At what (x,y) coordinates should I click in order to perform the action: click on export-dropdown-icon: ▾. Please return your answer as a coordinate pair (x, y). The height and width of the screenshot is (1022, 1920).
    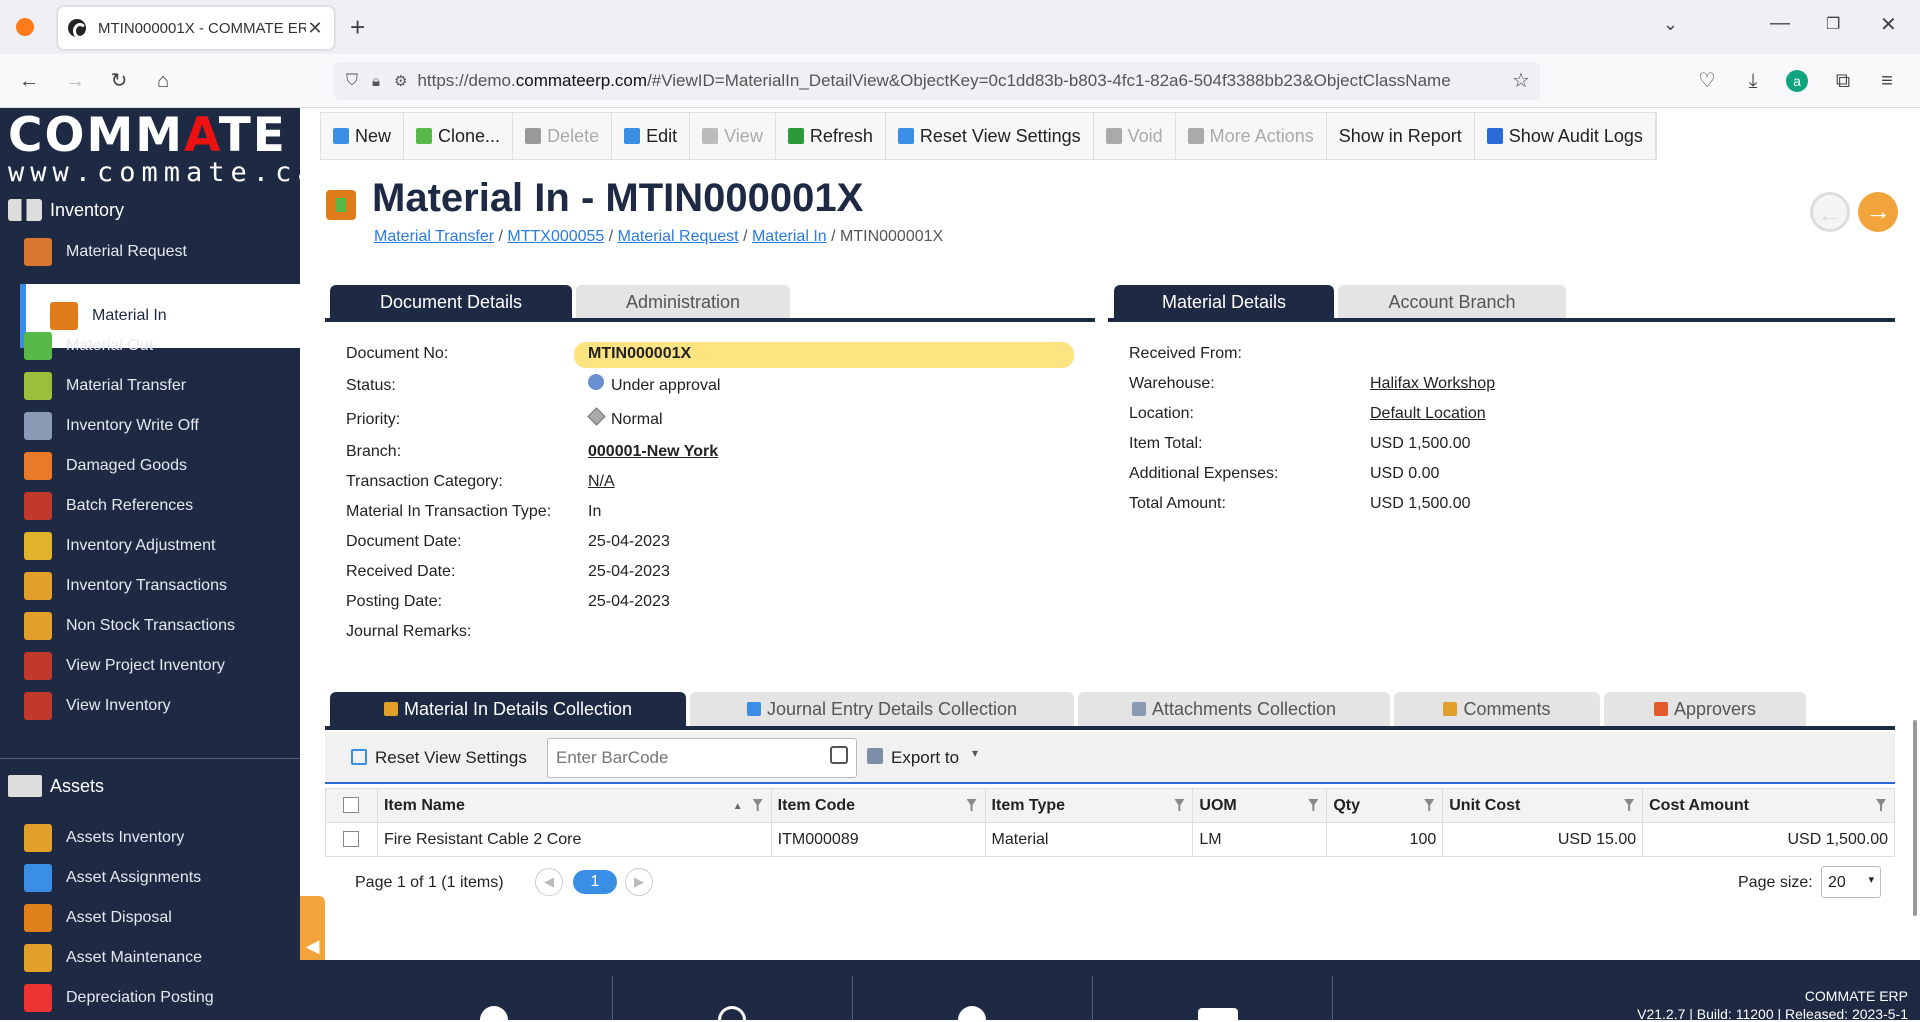
    Looking at the image, I should click on (975, 753).